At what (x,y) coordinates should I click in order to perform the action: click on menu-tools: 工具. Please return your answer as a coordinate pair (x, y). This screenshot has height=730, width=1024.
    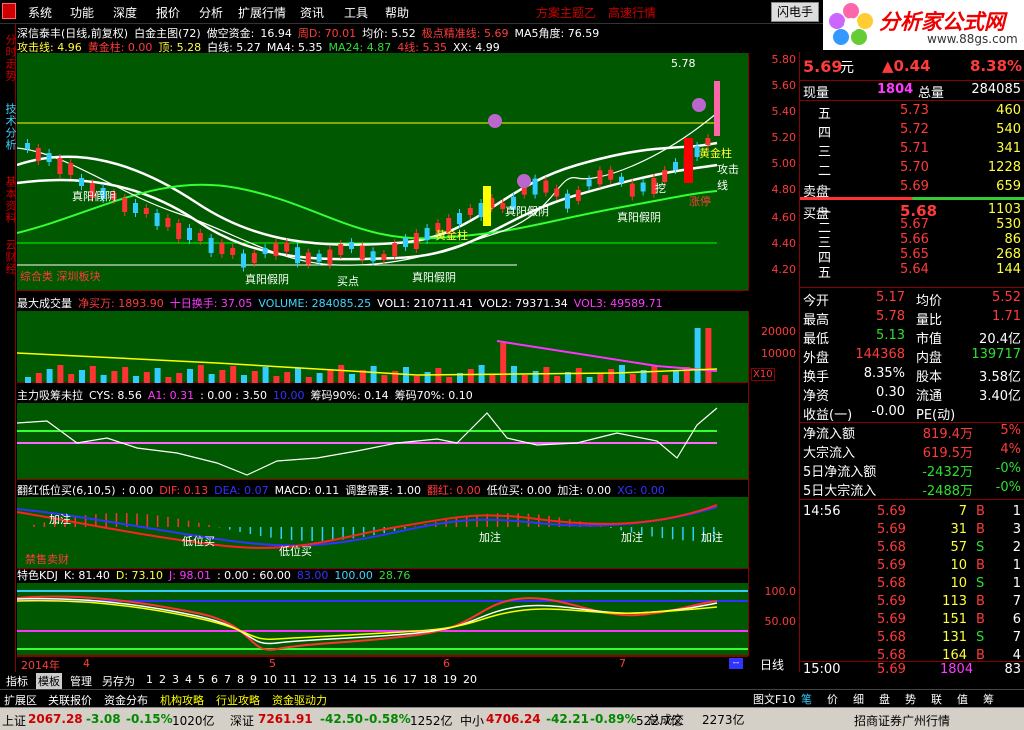
    Looking at the image, I should click on (356, 12).